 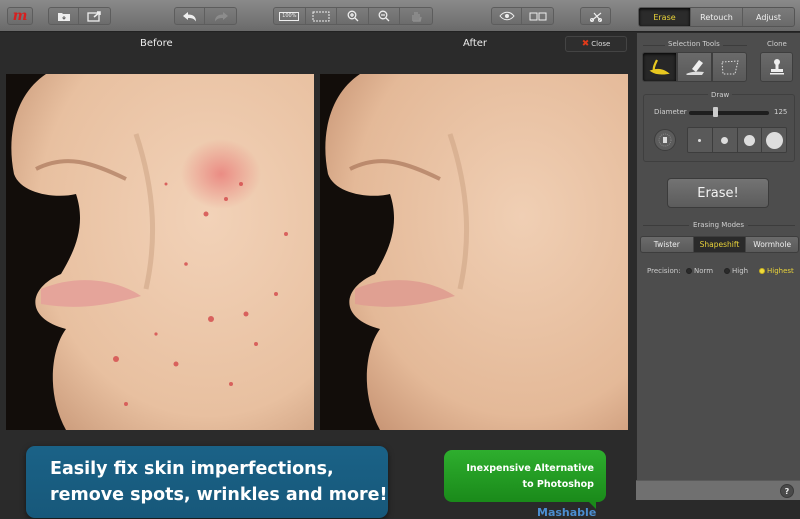 I want to click on crop-scissors-icon, so click(x=595, y=17).